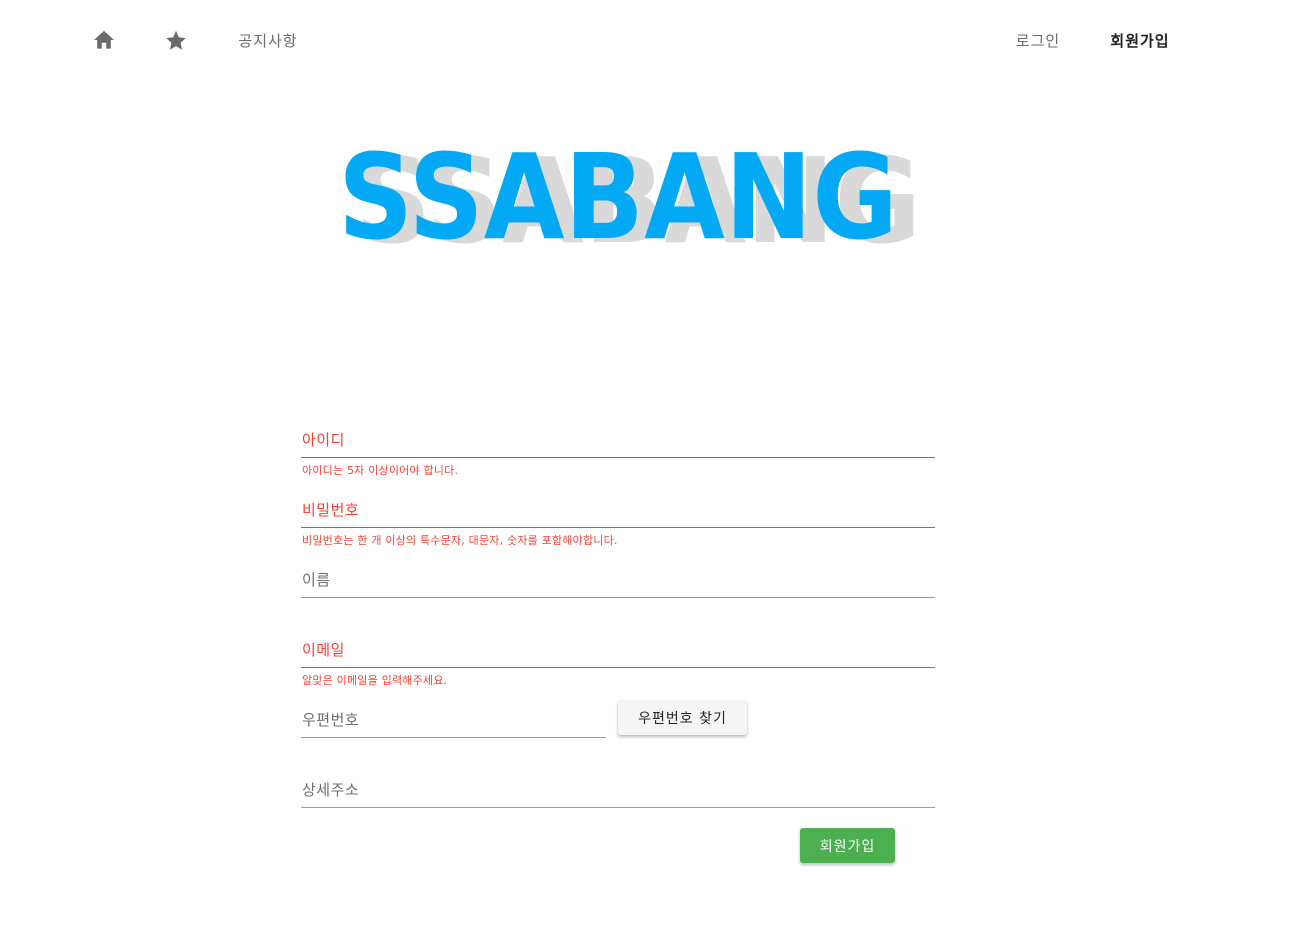 The image size is (1294, 942). I want to click on id-error-message: 아이디는 5자 이상이어야 합니다., so click(380, 470).